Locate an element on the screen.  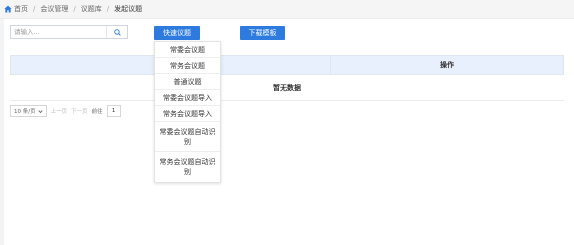
next-page-button: 下一页 is located at coordinates (79, 111).